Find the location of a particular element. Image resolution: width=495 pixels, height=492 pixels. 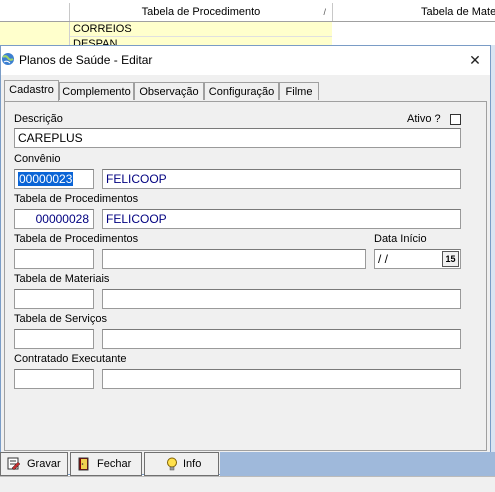

tabela-servicos-label: Tabela de Serviços is located at coordinates (60, 319).